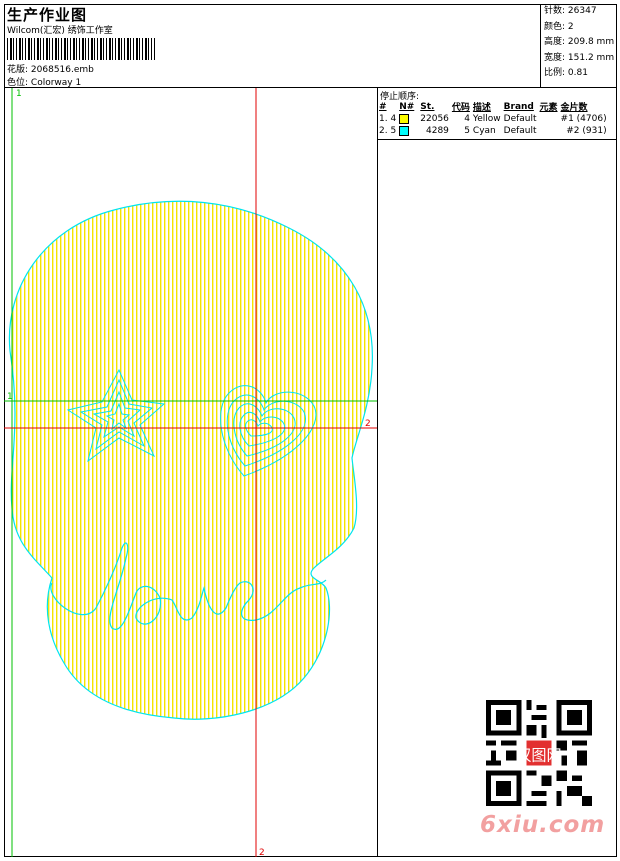  I want to click on stat-label: 颜色:, so click(555, 26).